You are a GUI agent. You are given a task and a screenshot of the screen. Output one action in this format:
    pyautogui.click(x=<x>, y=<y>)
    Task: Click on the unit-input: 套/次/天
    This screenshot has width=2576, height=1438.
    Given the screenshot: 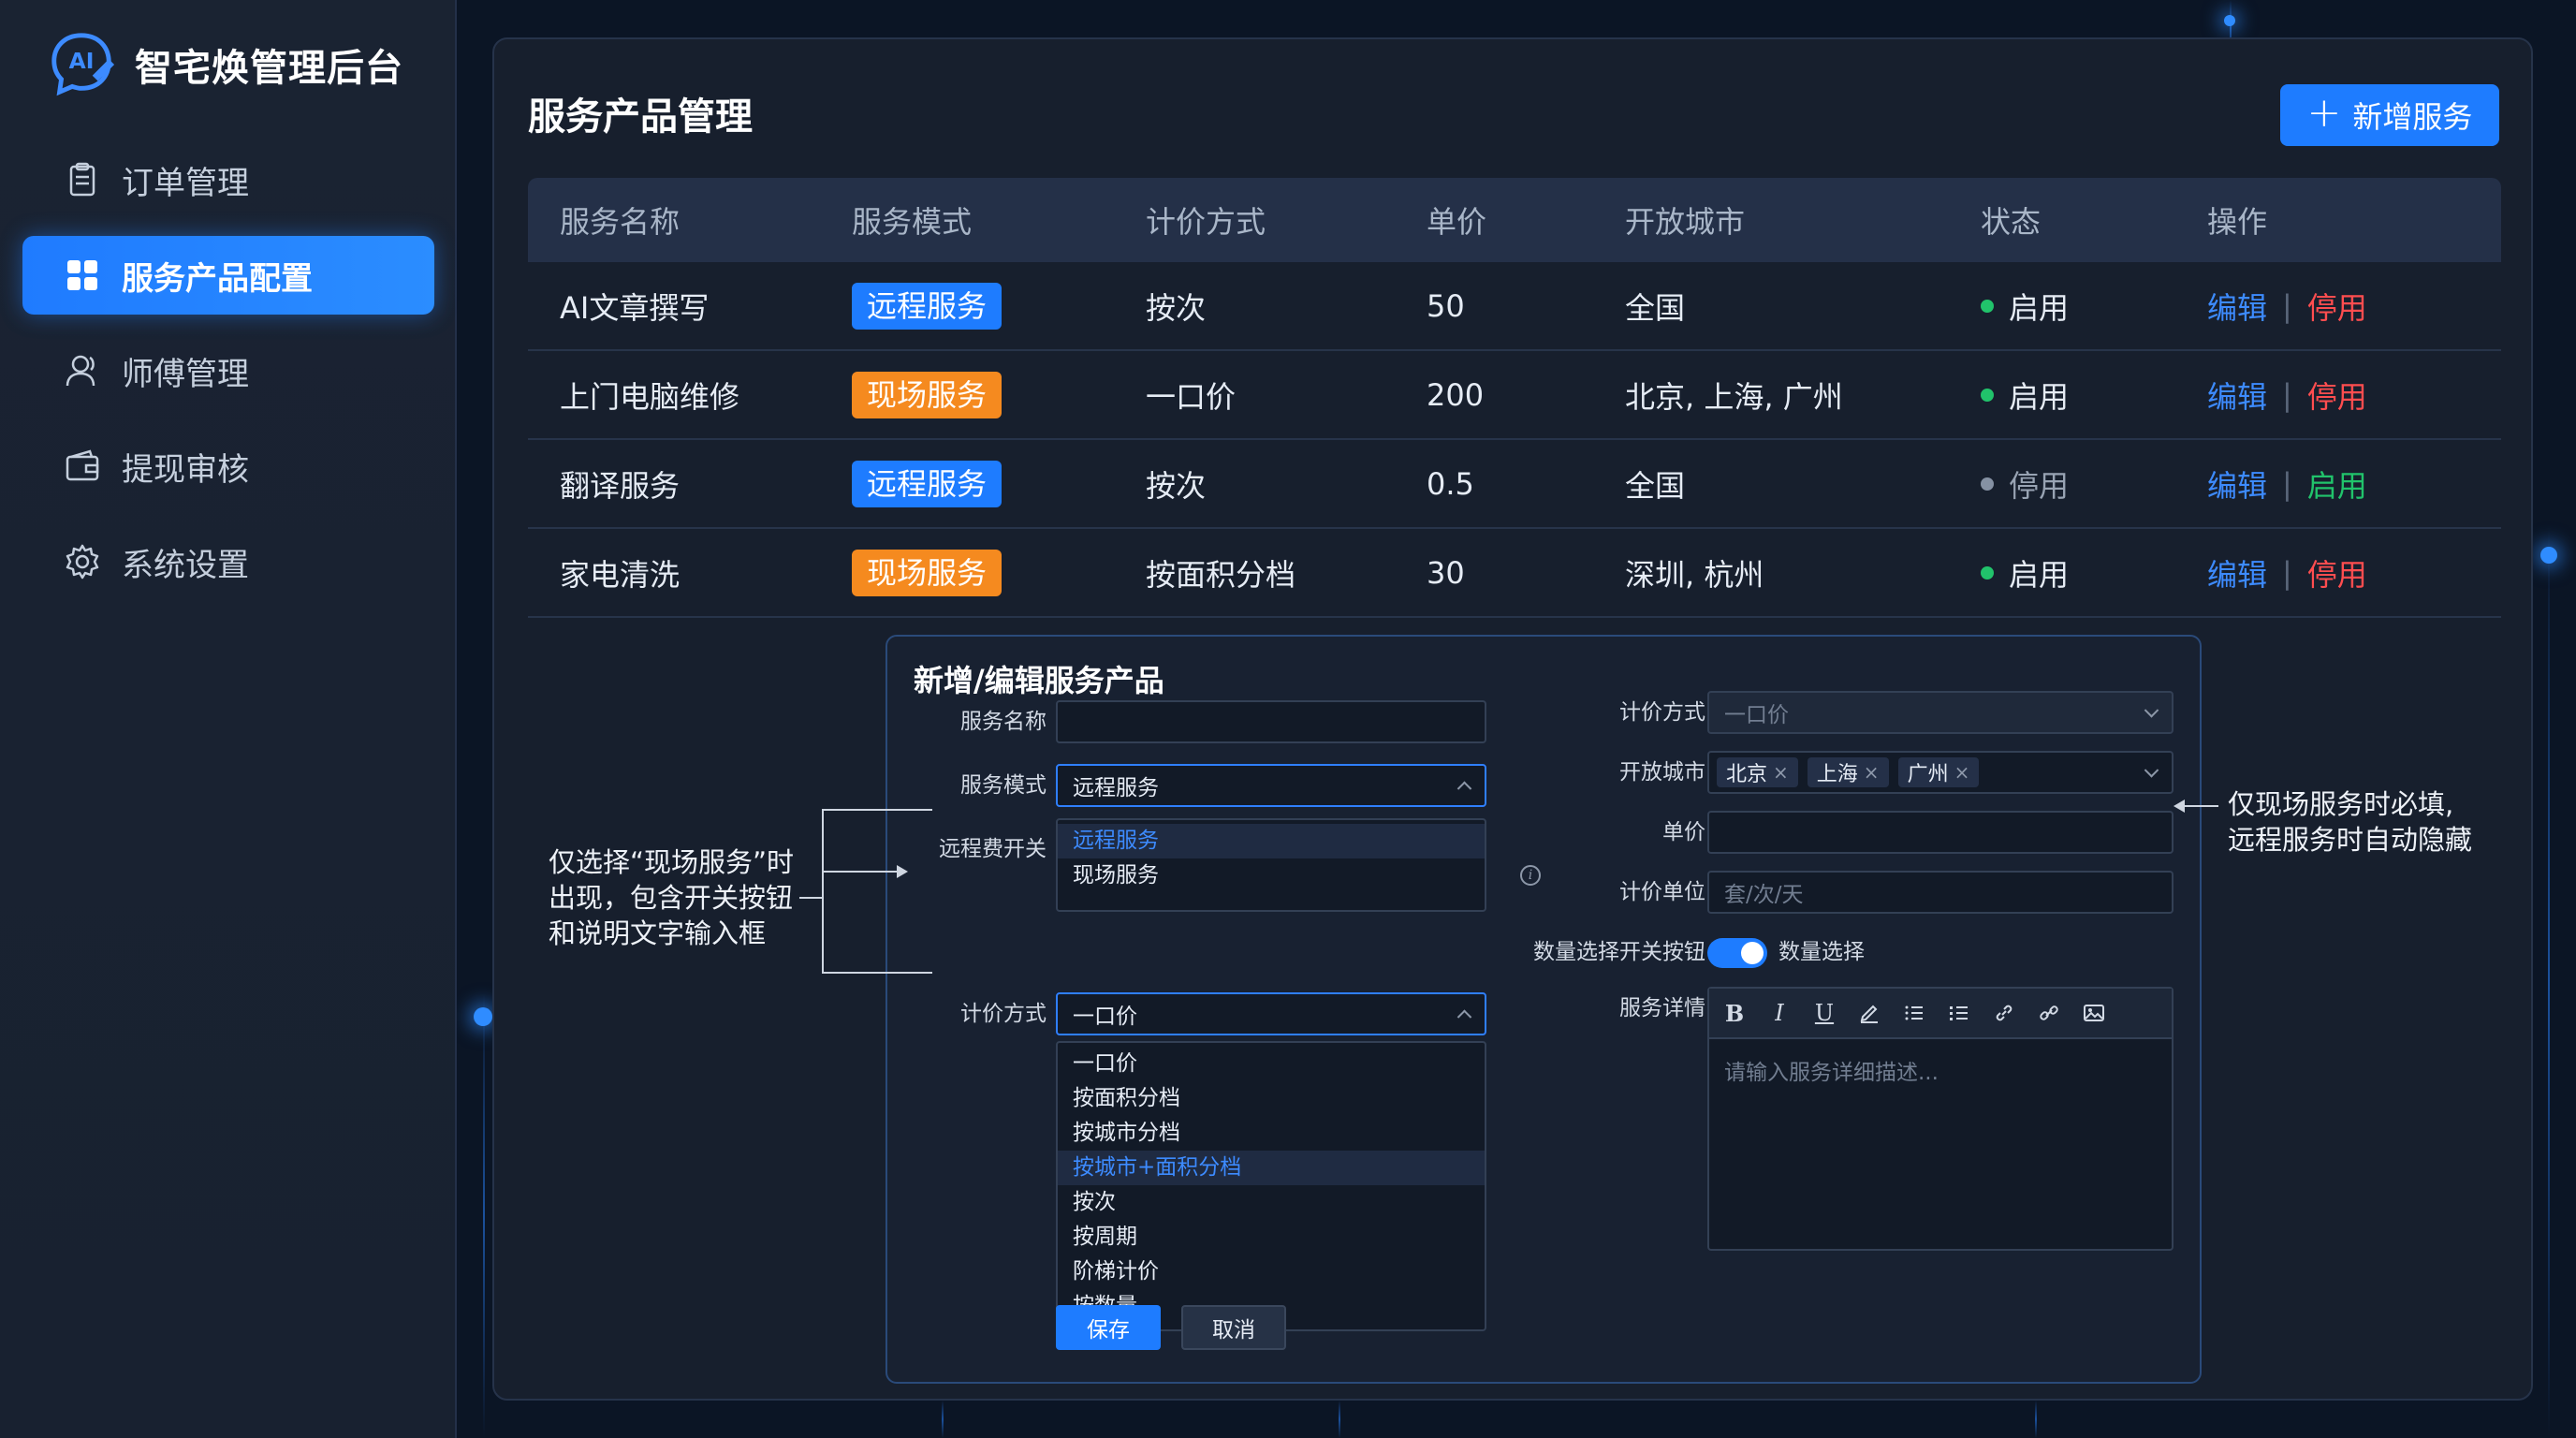 What is the action you would take?
    pyautogui.click(x=1941, y=892)
    